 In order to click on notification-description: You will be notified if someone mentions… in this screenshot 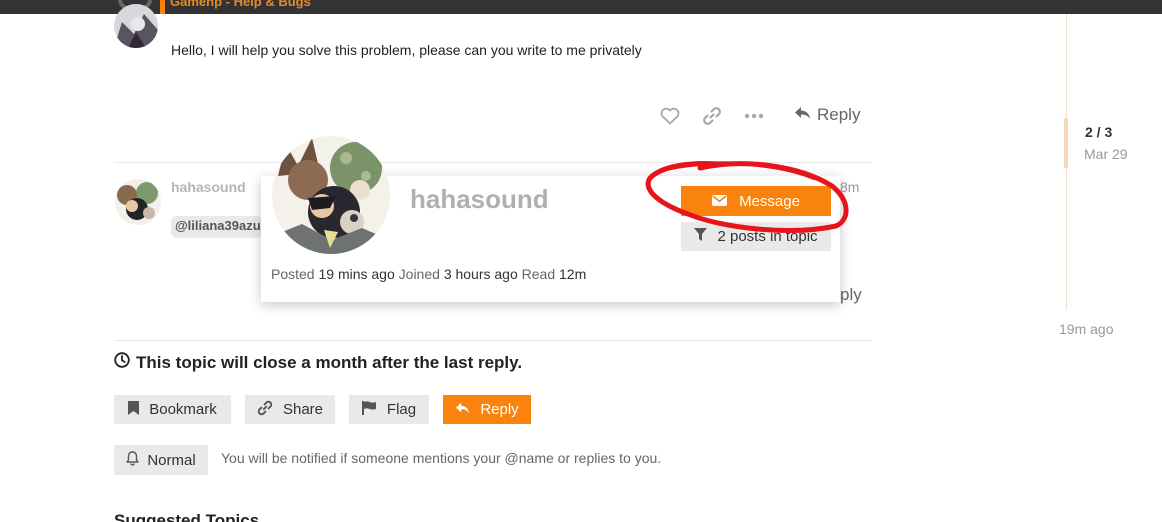, I will do `click(441, 458)`.